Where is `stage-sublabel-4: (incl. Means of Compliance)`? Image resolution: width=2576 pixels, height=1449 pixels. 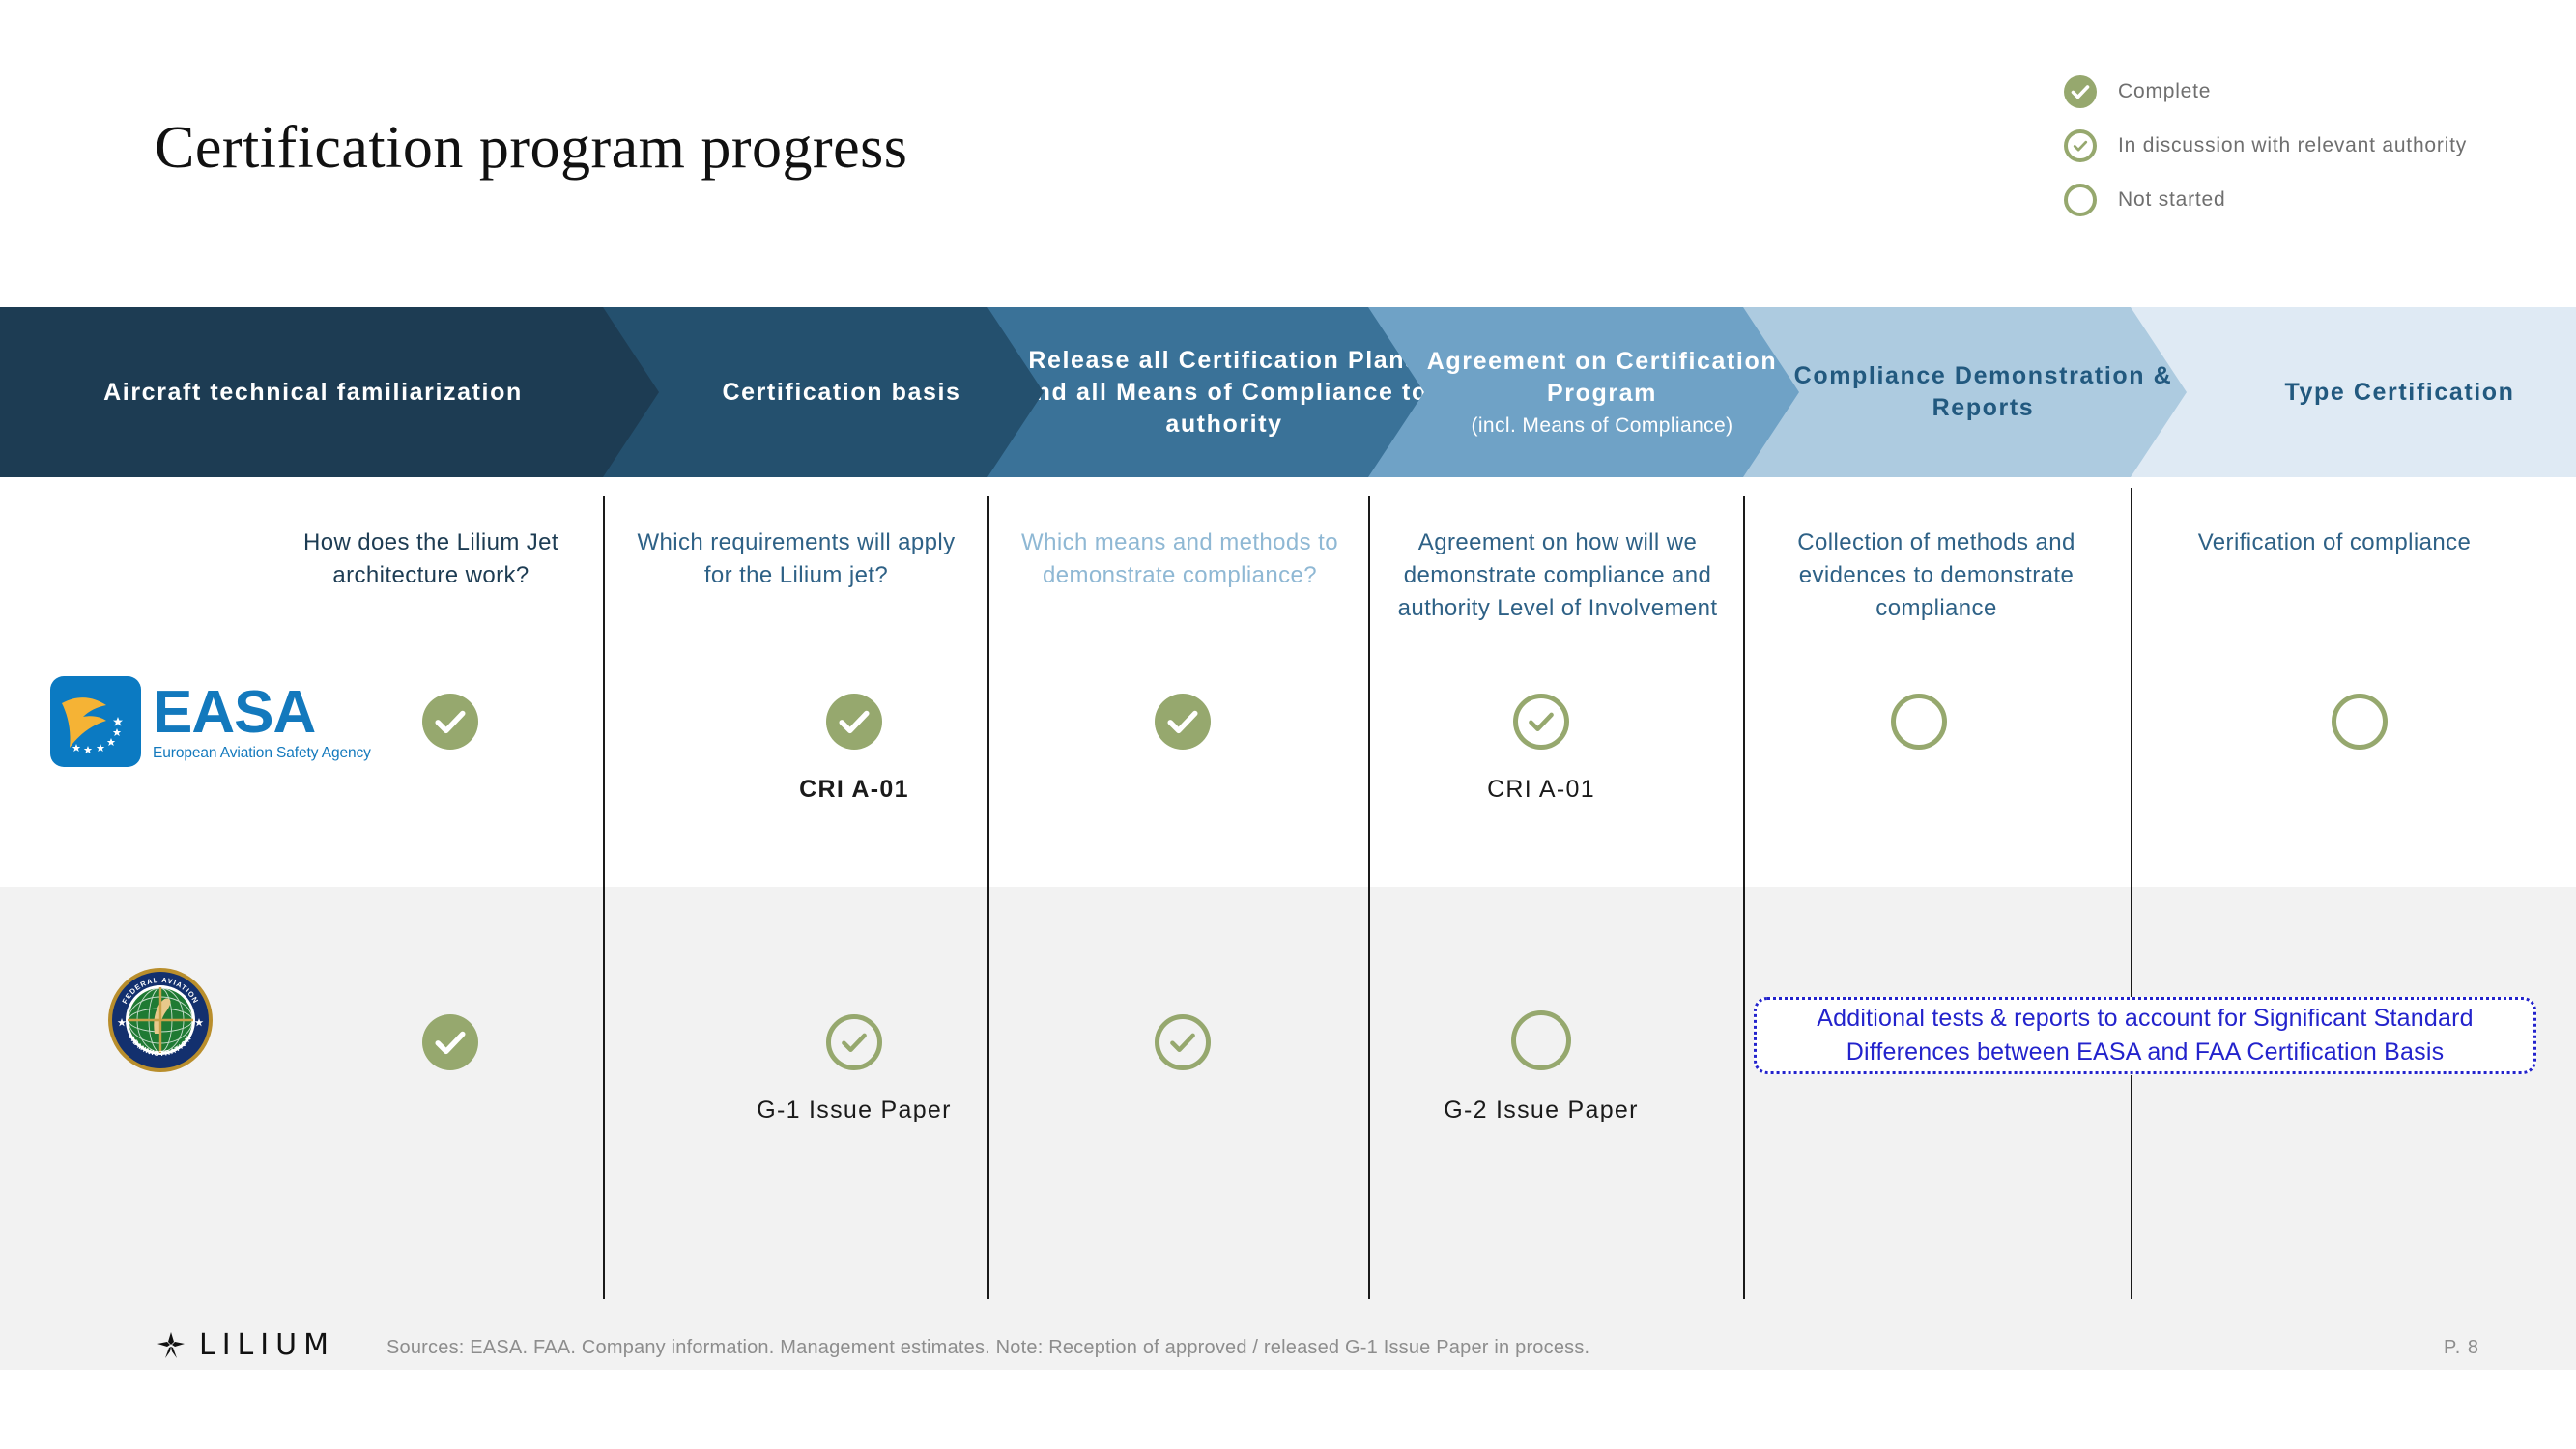
stage-sublabel-4: (incl. Means of Compliance) is located at coordinates (1602, 425).